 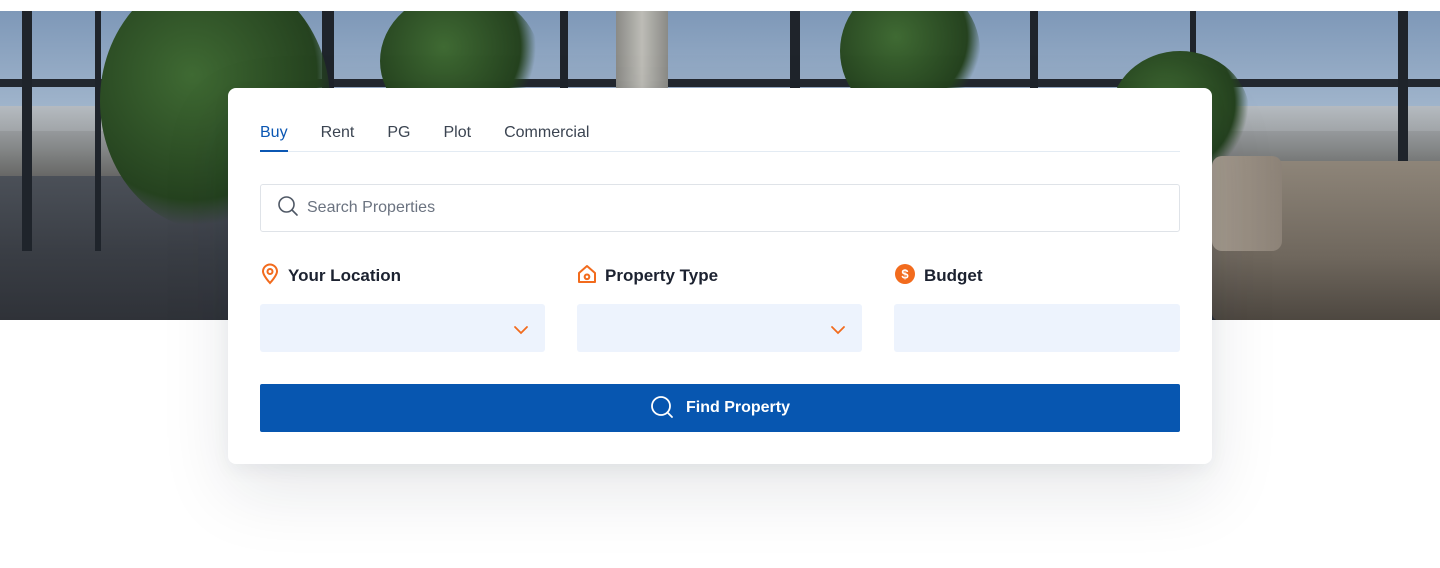 I want to click on location-select, so click(x=402, y=328).